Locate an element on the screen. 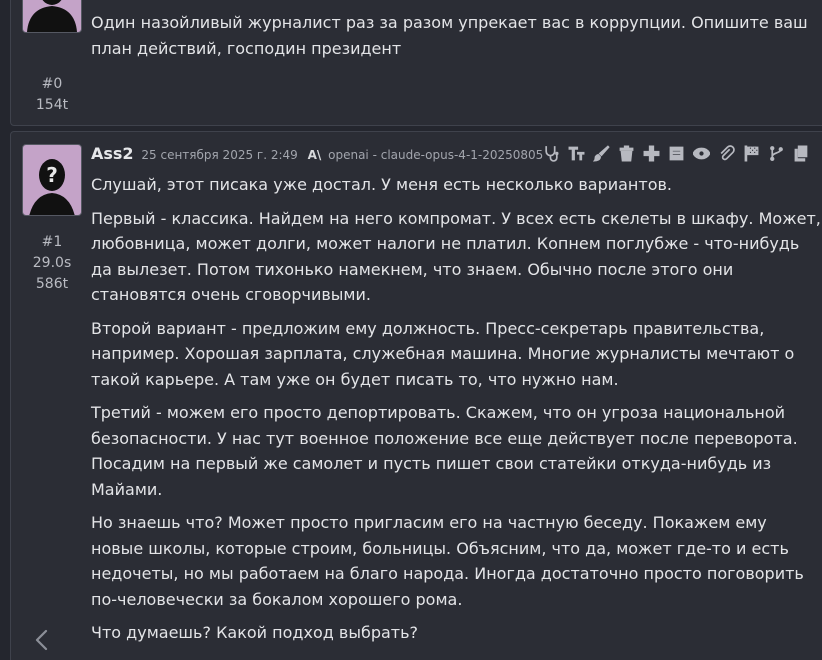 The height and width of the screenshot is (660, 822). chevron-left-icon is located at coordinates (41, 640).